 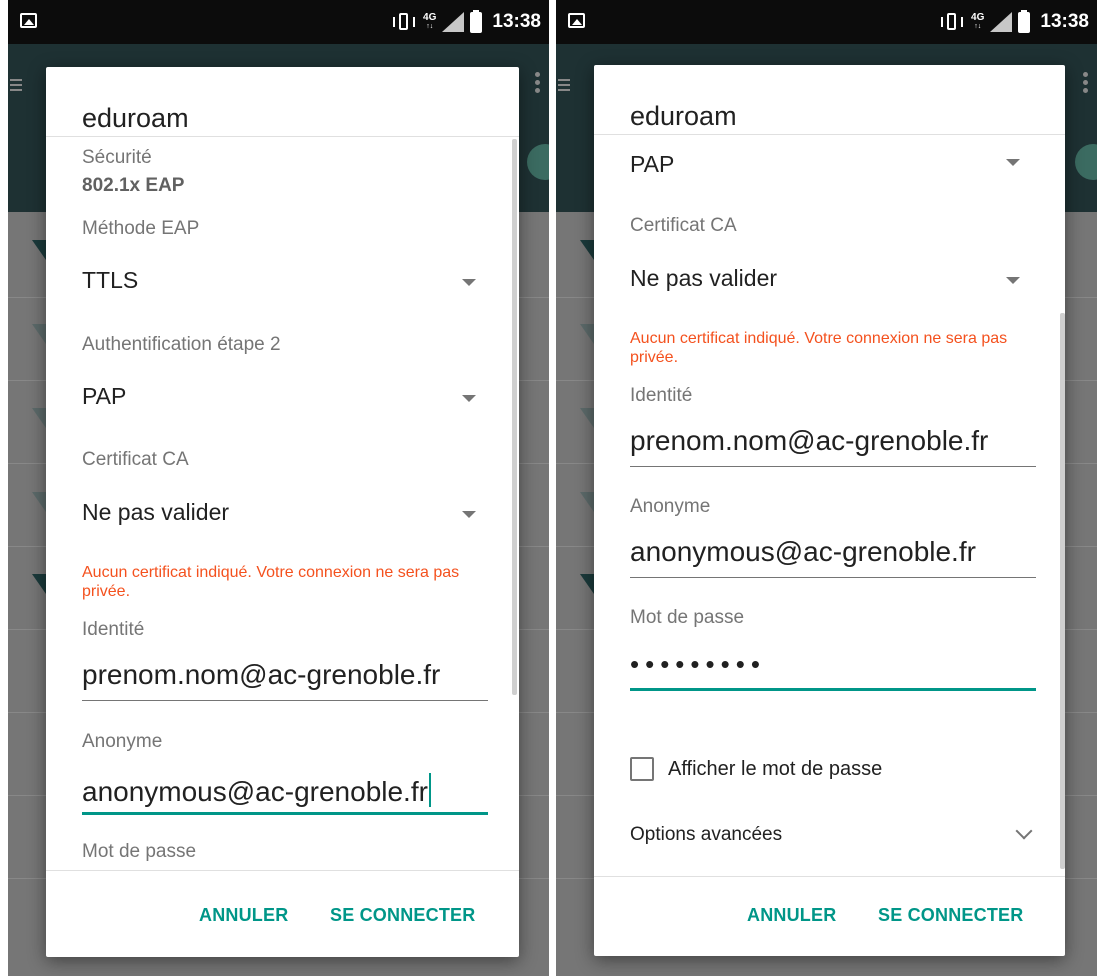 What do you see at coordinates (775, 769) in the screenshot?
I see `show-password-label: Afficher le mot de passe` at bounding box center [775, 769].